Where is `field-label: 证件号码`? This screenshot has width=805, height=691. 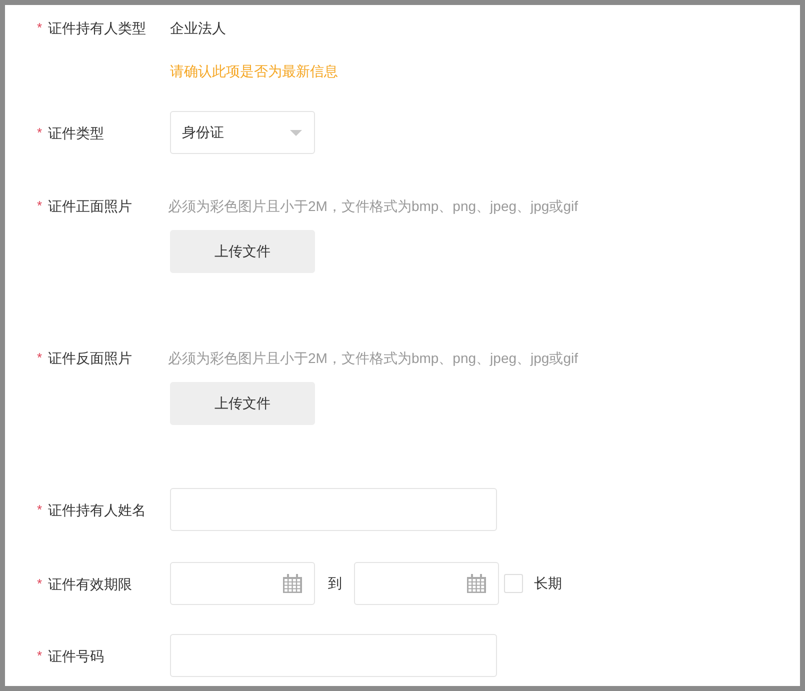 field-label: 证件号码 is located at coordinates (76, 656).